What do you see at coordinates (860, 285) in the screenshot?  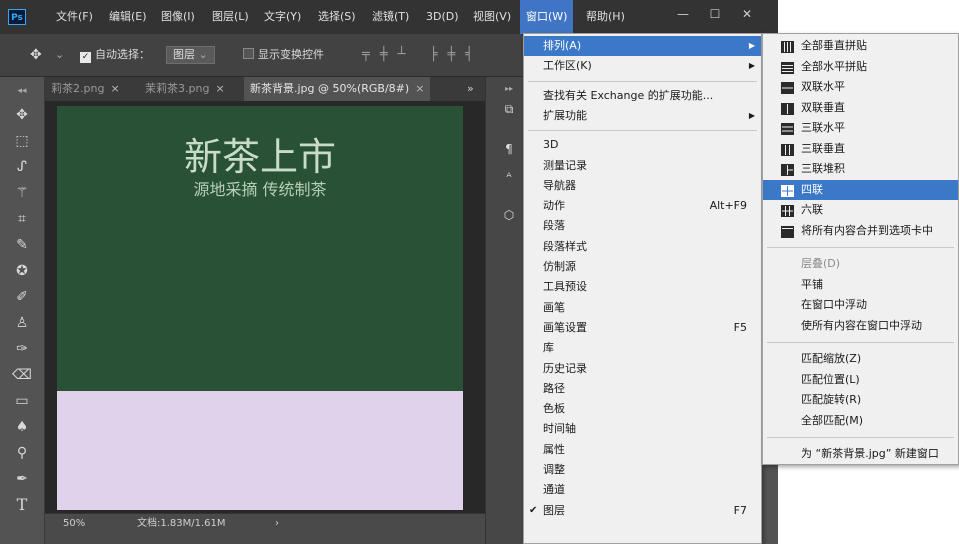 I see `arrange-menu-item-平铺: 平铺` at bounding box center [860, 285].